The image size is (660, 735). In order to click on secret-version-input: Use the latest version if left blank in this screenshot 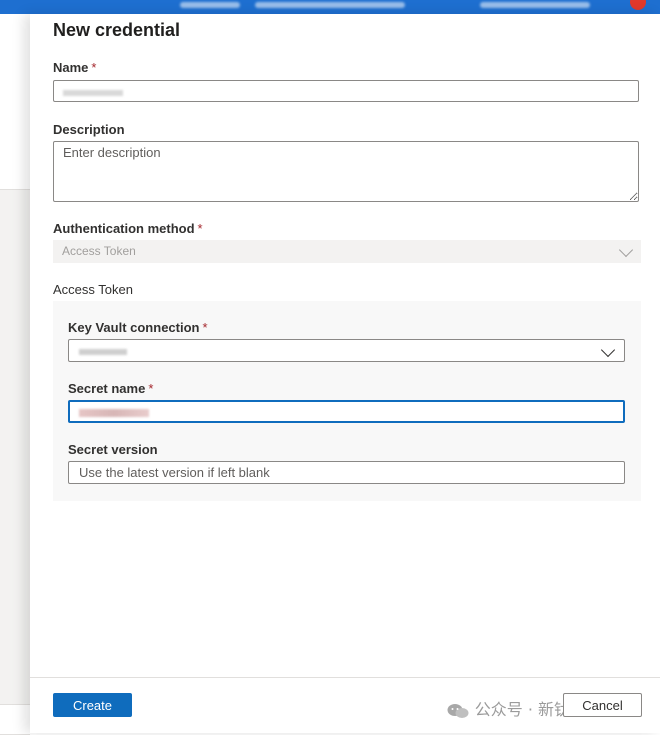, I will do `click(346, 472)`.